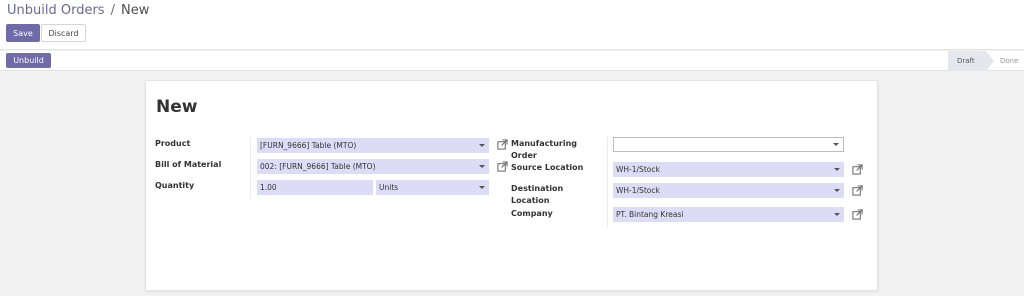 The image size is (1024, 296). What do you see at coordinates (638, 169) in the screenshot?
I see `source-location-value: WH-1/Stock` at bounding box center [638, 169].